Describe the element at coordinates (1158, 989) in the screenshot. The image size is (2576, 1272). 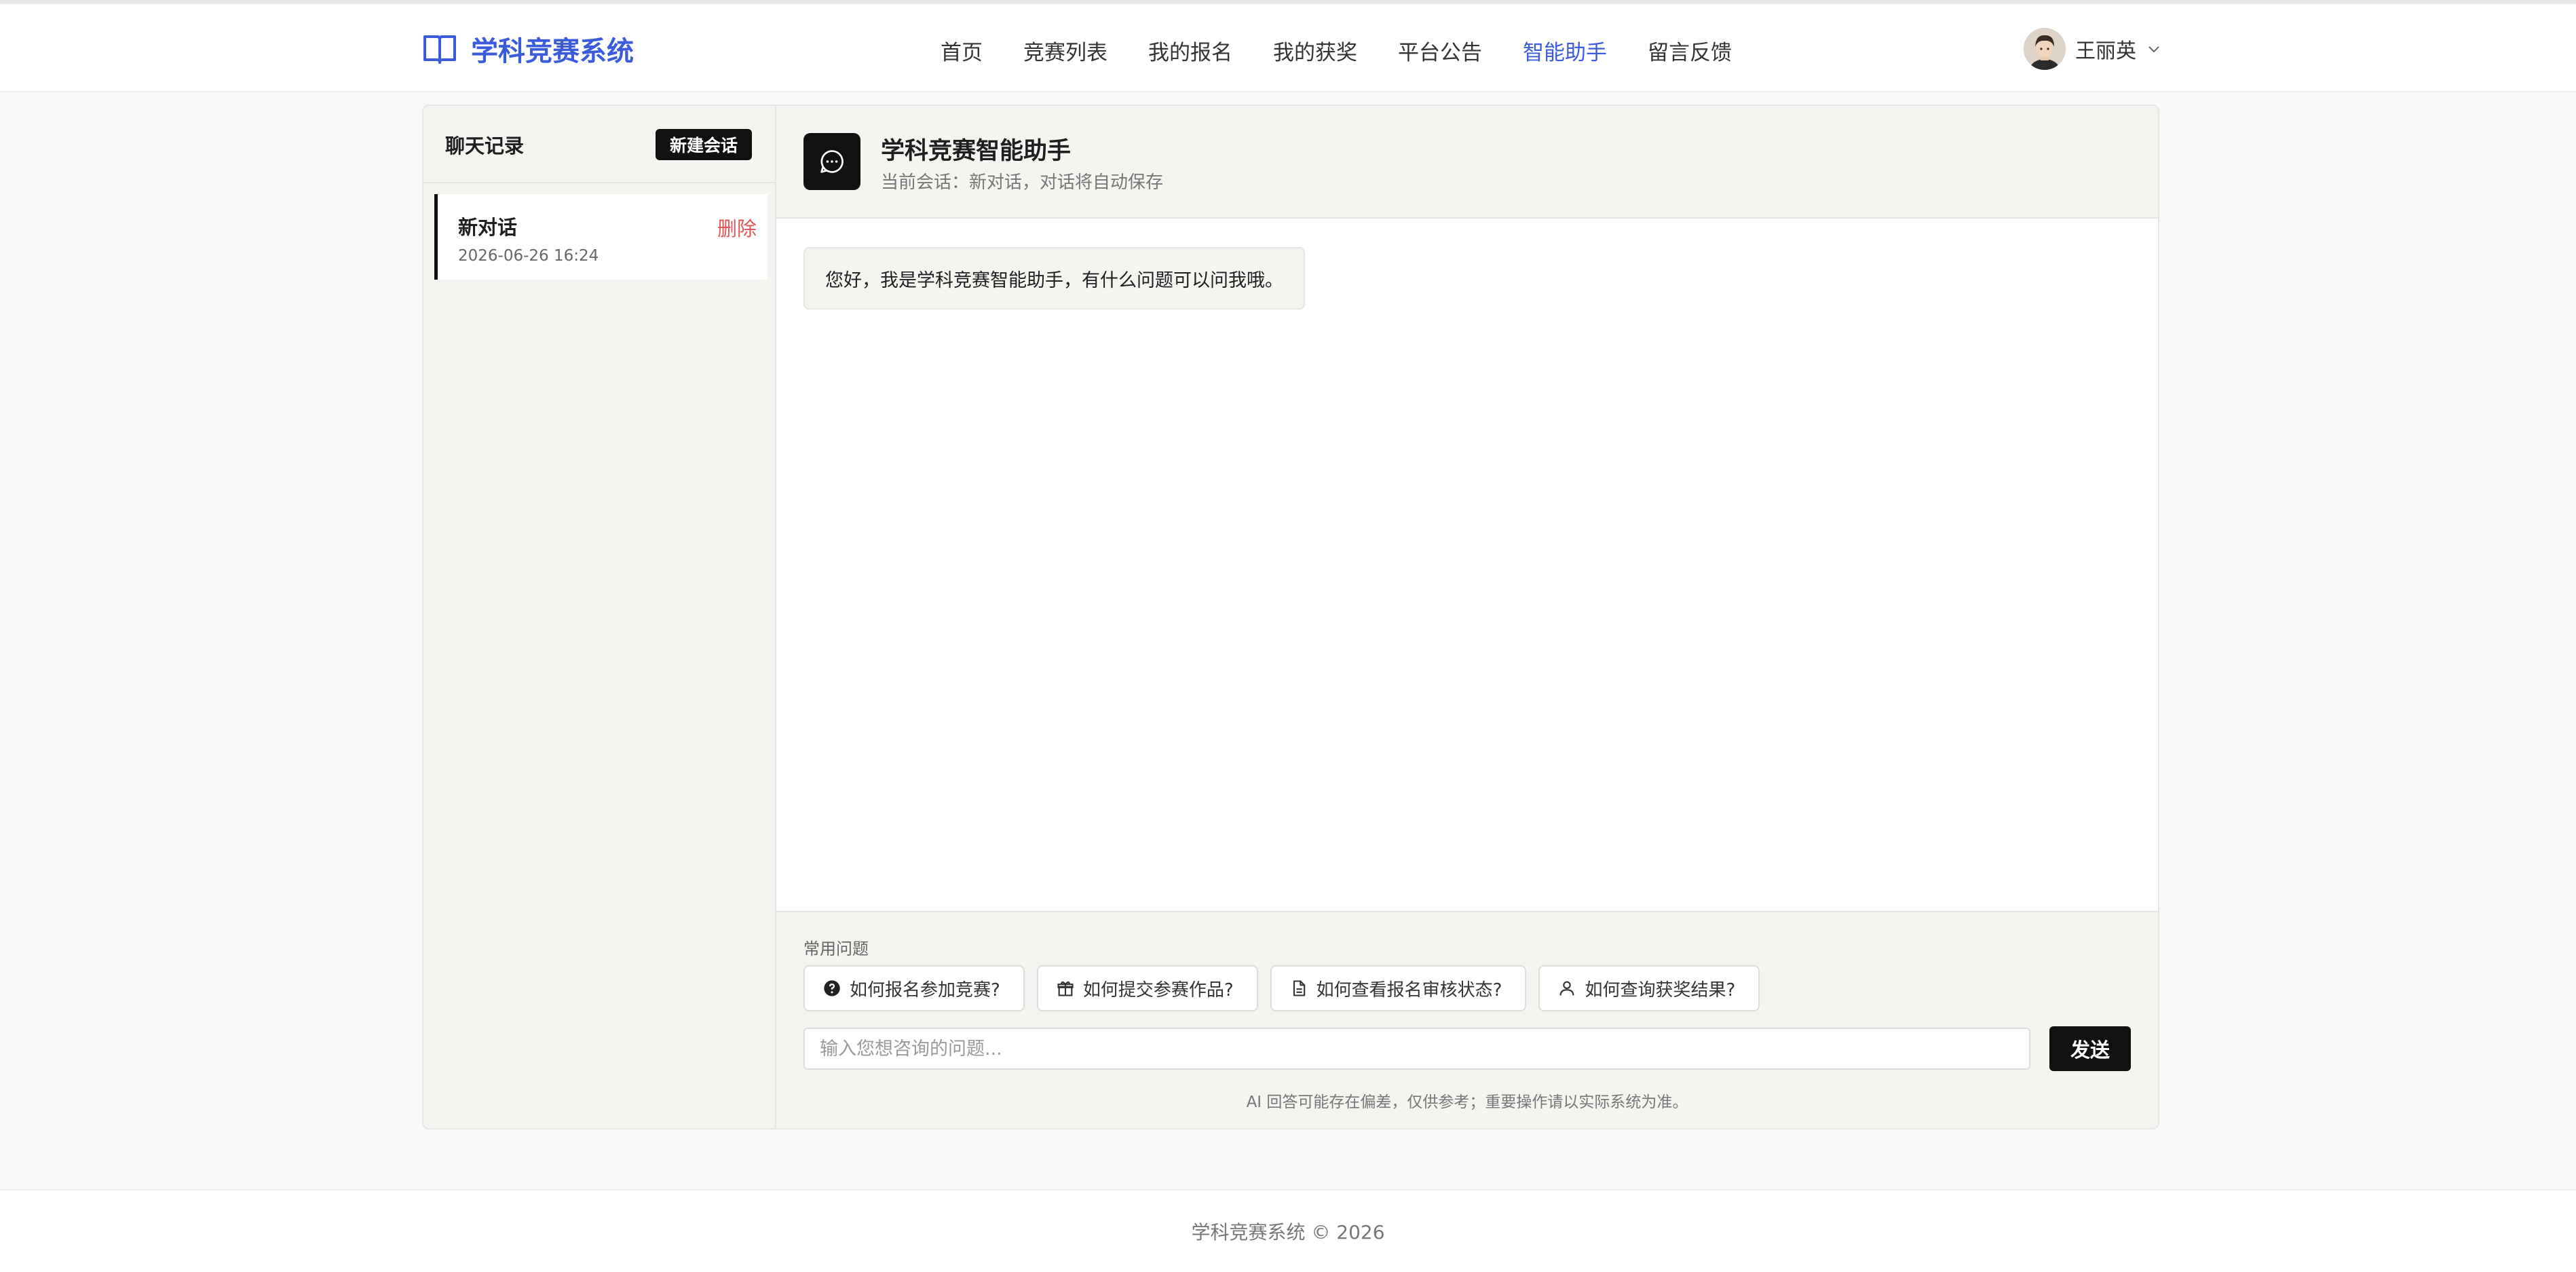
I see `faq-text: 如何提交参赛作品?` at that location.